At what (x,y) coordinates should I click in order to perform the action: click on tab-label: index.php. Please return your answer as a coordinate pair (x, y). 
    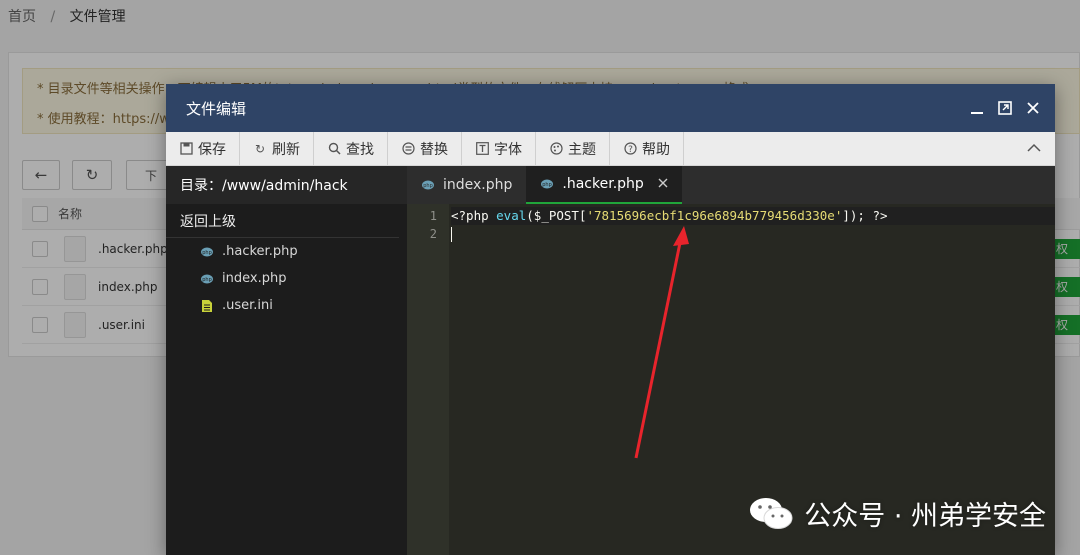
    Looking at the image, I should click on (478, 185).